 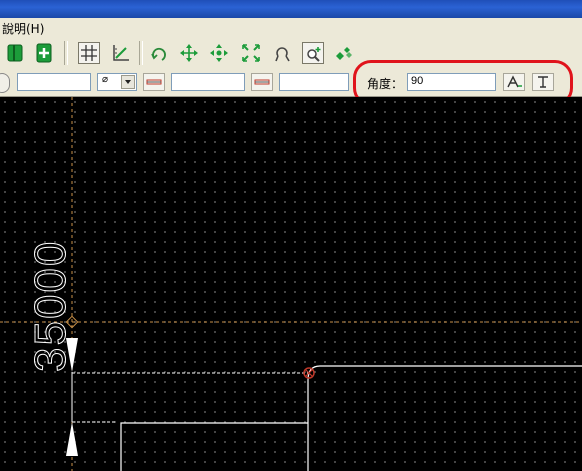 What do you see at coordinates (54, 82) in the screenshot?
I see `linetype-field` at bounding box center [54, 82].